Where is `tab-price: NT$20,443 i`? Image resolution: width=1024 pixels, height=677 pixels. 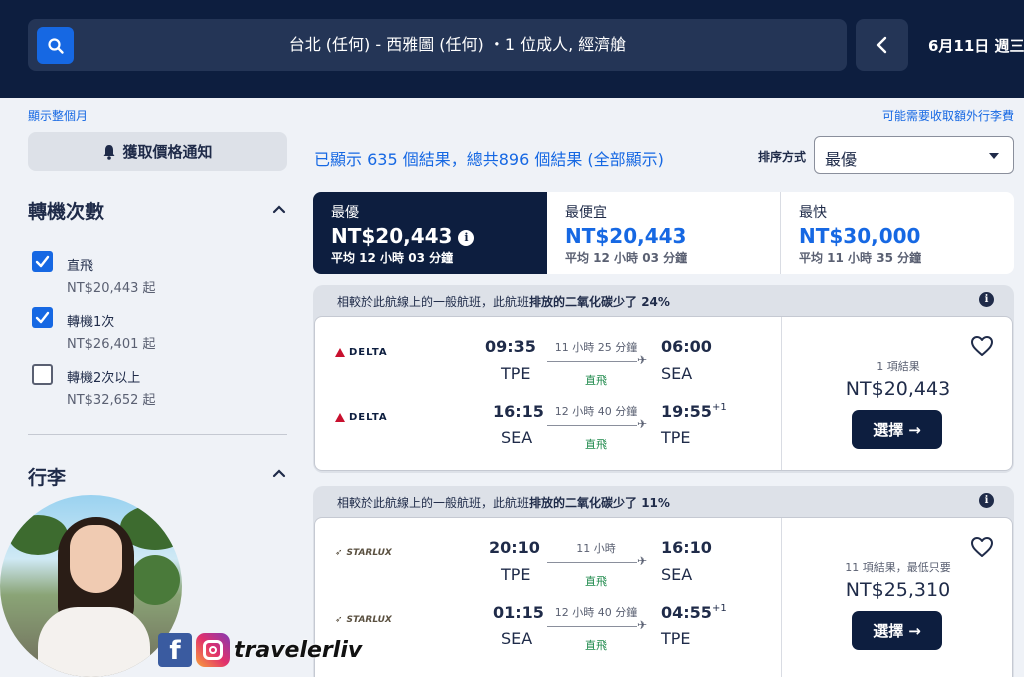
tab-price: NT$20,443 i is located at coordinates (439, 236).